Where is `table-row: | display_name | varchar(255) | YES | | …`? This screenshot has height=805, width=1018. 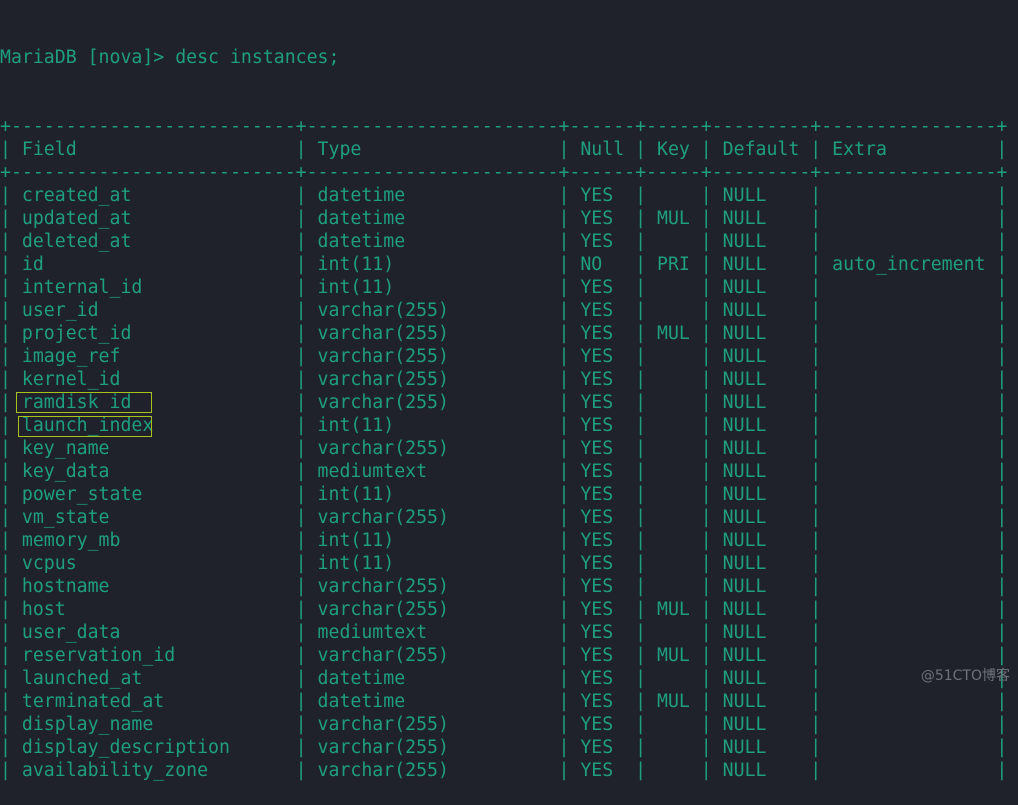 table-row: | display_name | varchar(255) | YES | | … is located at coordinates (504, 724).